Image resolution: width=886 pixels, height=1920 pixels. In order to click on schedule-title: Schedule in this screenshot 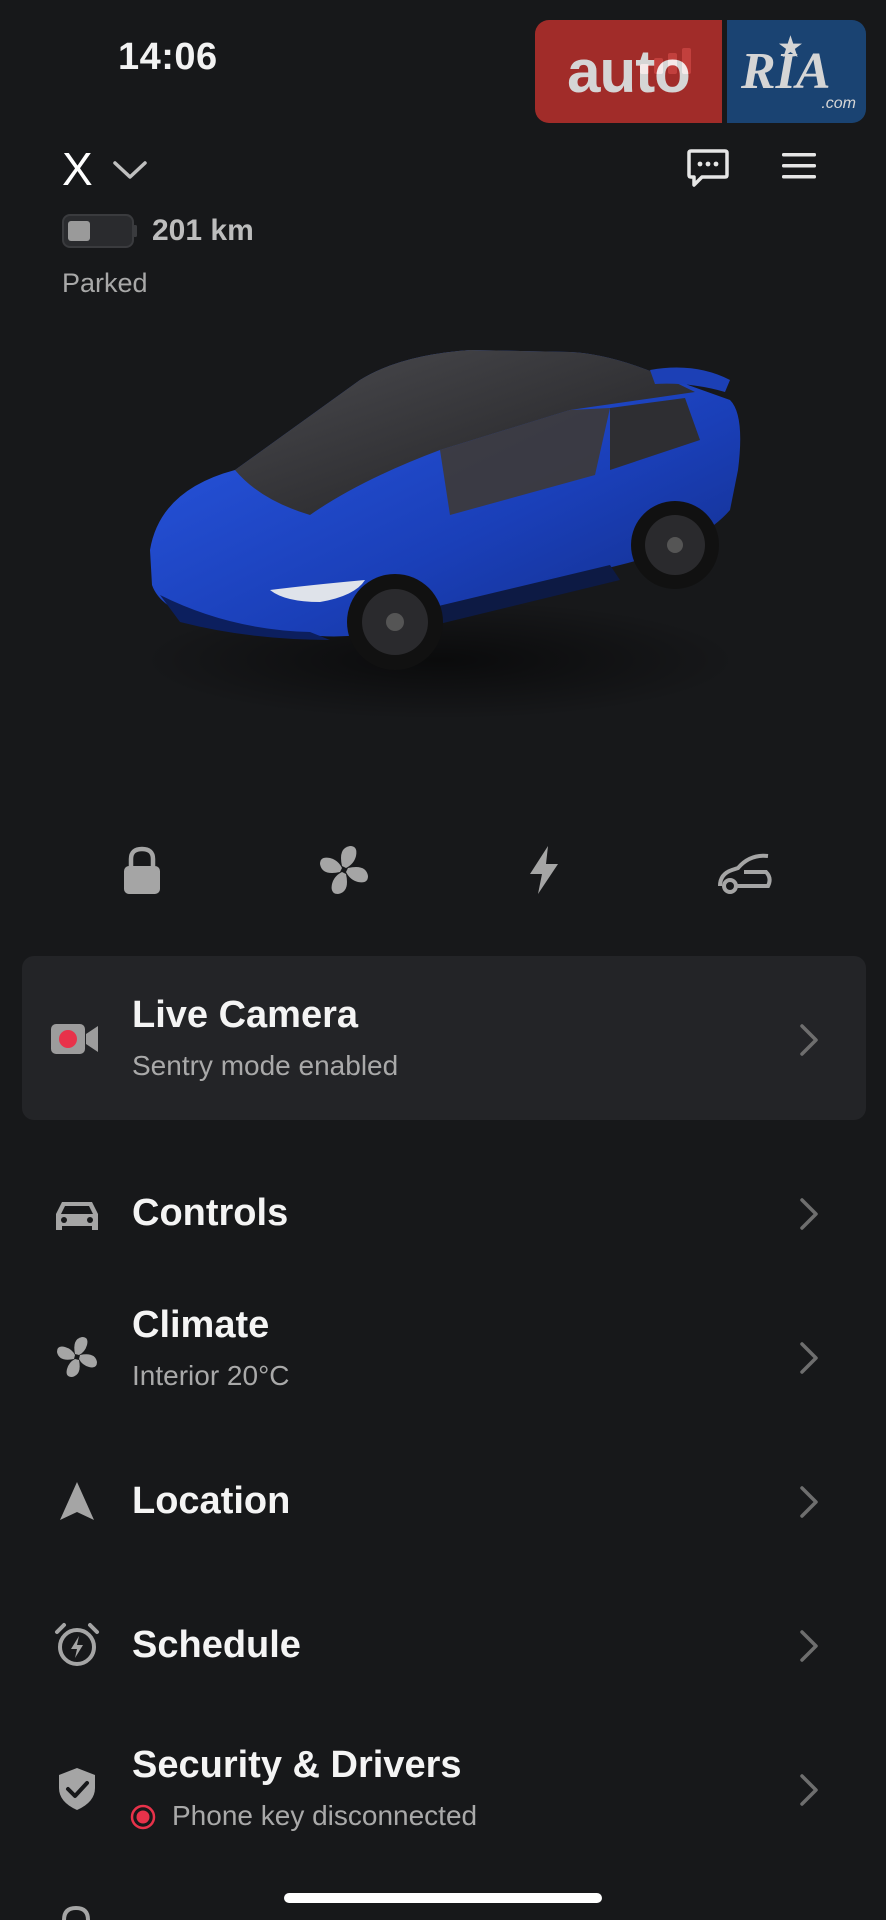, I will do `click(216, 1645)`.